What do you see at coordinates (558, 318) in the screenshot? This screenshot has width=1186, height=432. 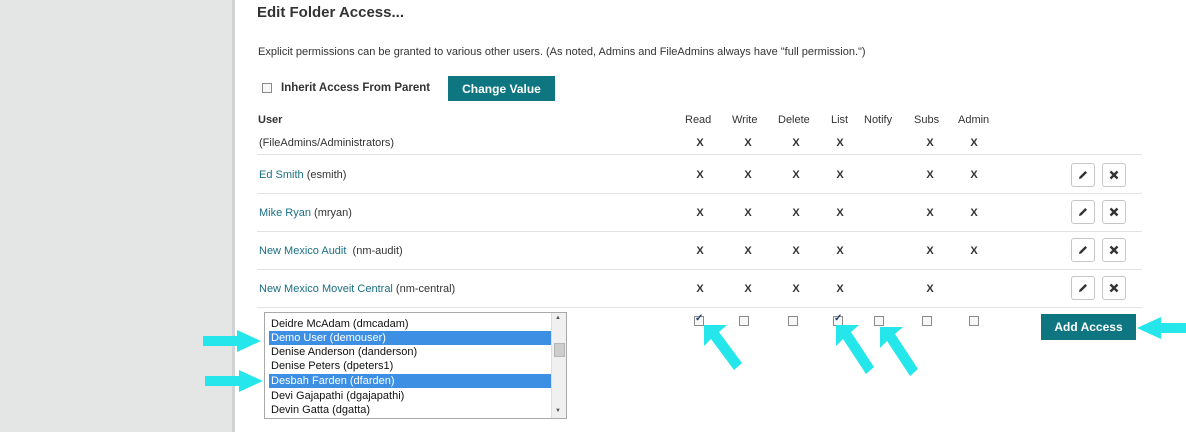 I see `scroll-up-icon: ▲` at bounding box center [558, 318].